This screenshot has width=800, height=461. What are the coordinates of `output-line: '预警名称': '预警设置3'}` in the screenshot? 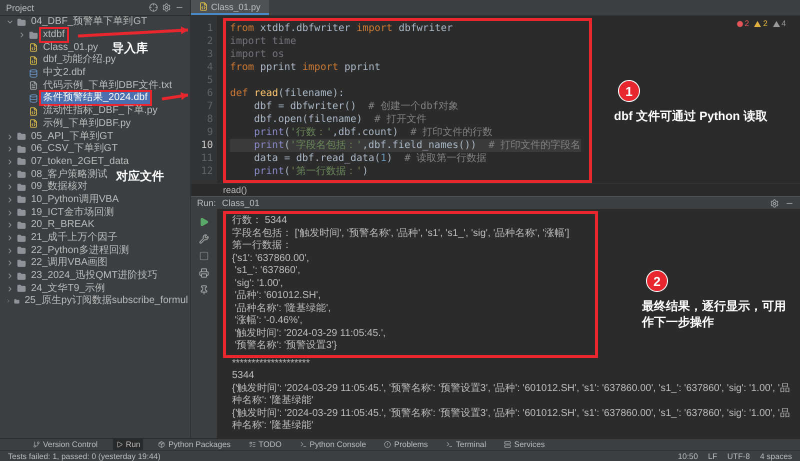 It's located at (286, 346).